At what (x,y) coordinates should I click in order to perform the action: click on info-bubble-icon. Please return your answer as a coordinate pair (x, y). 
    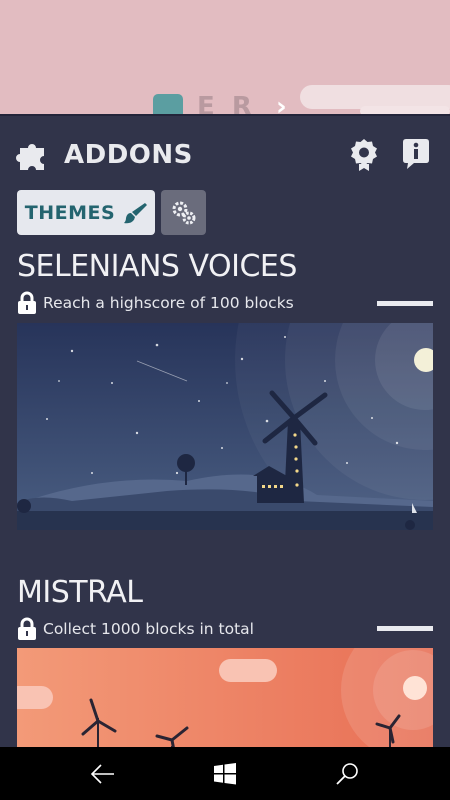
    Looking at the image, I should click on (416, 154).